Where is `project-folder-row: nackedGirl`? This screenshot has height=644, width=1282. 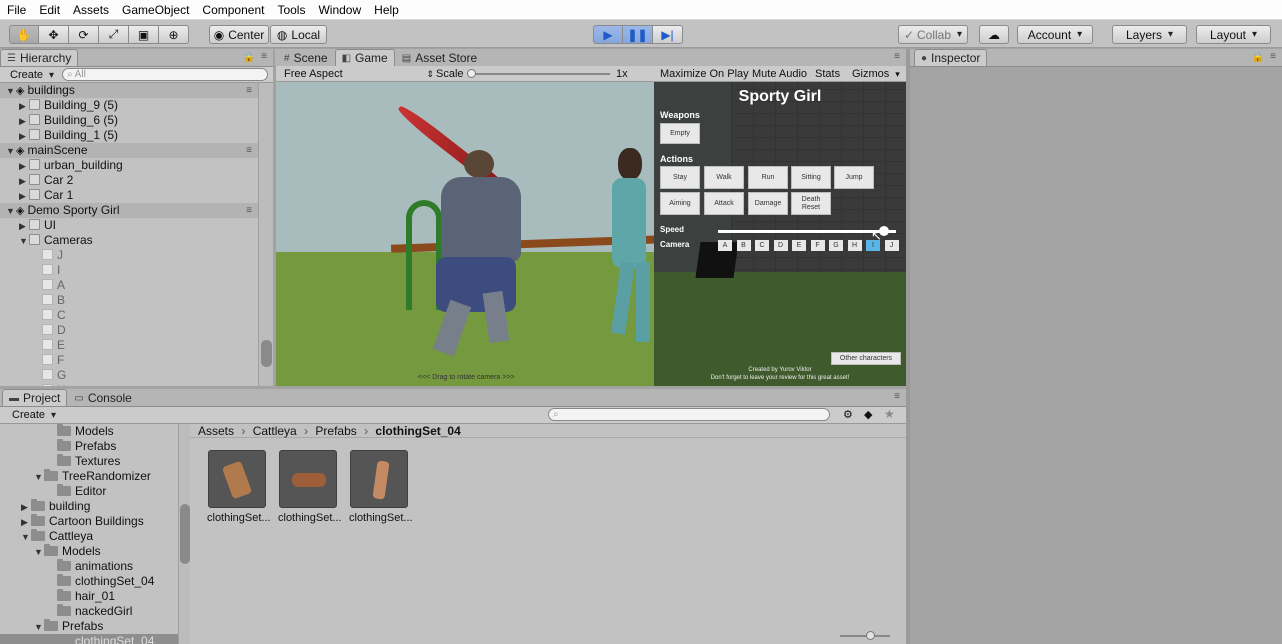
project-folder-row: nackedGirl is located at coordinates (89, 611).